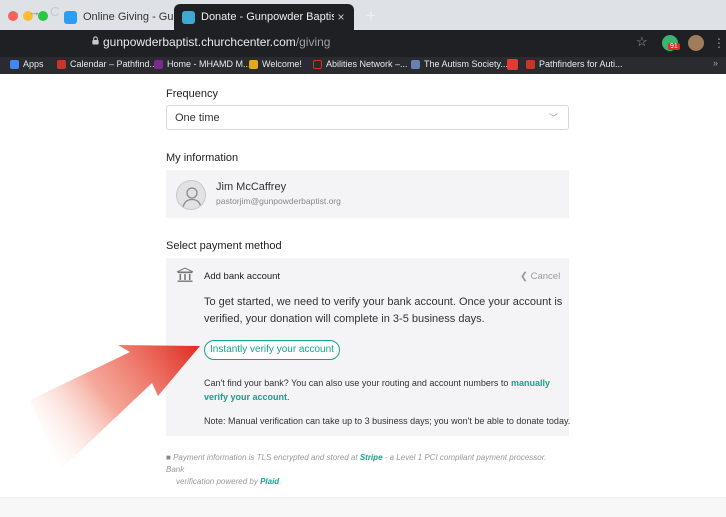 This screenshot has width=726, height=517. Describe the element at coordinates (267, 17) in the screenshot. I see `tab-title: Donate - Gunpowder Baptist Chu` at that location.